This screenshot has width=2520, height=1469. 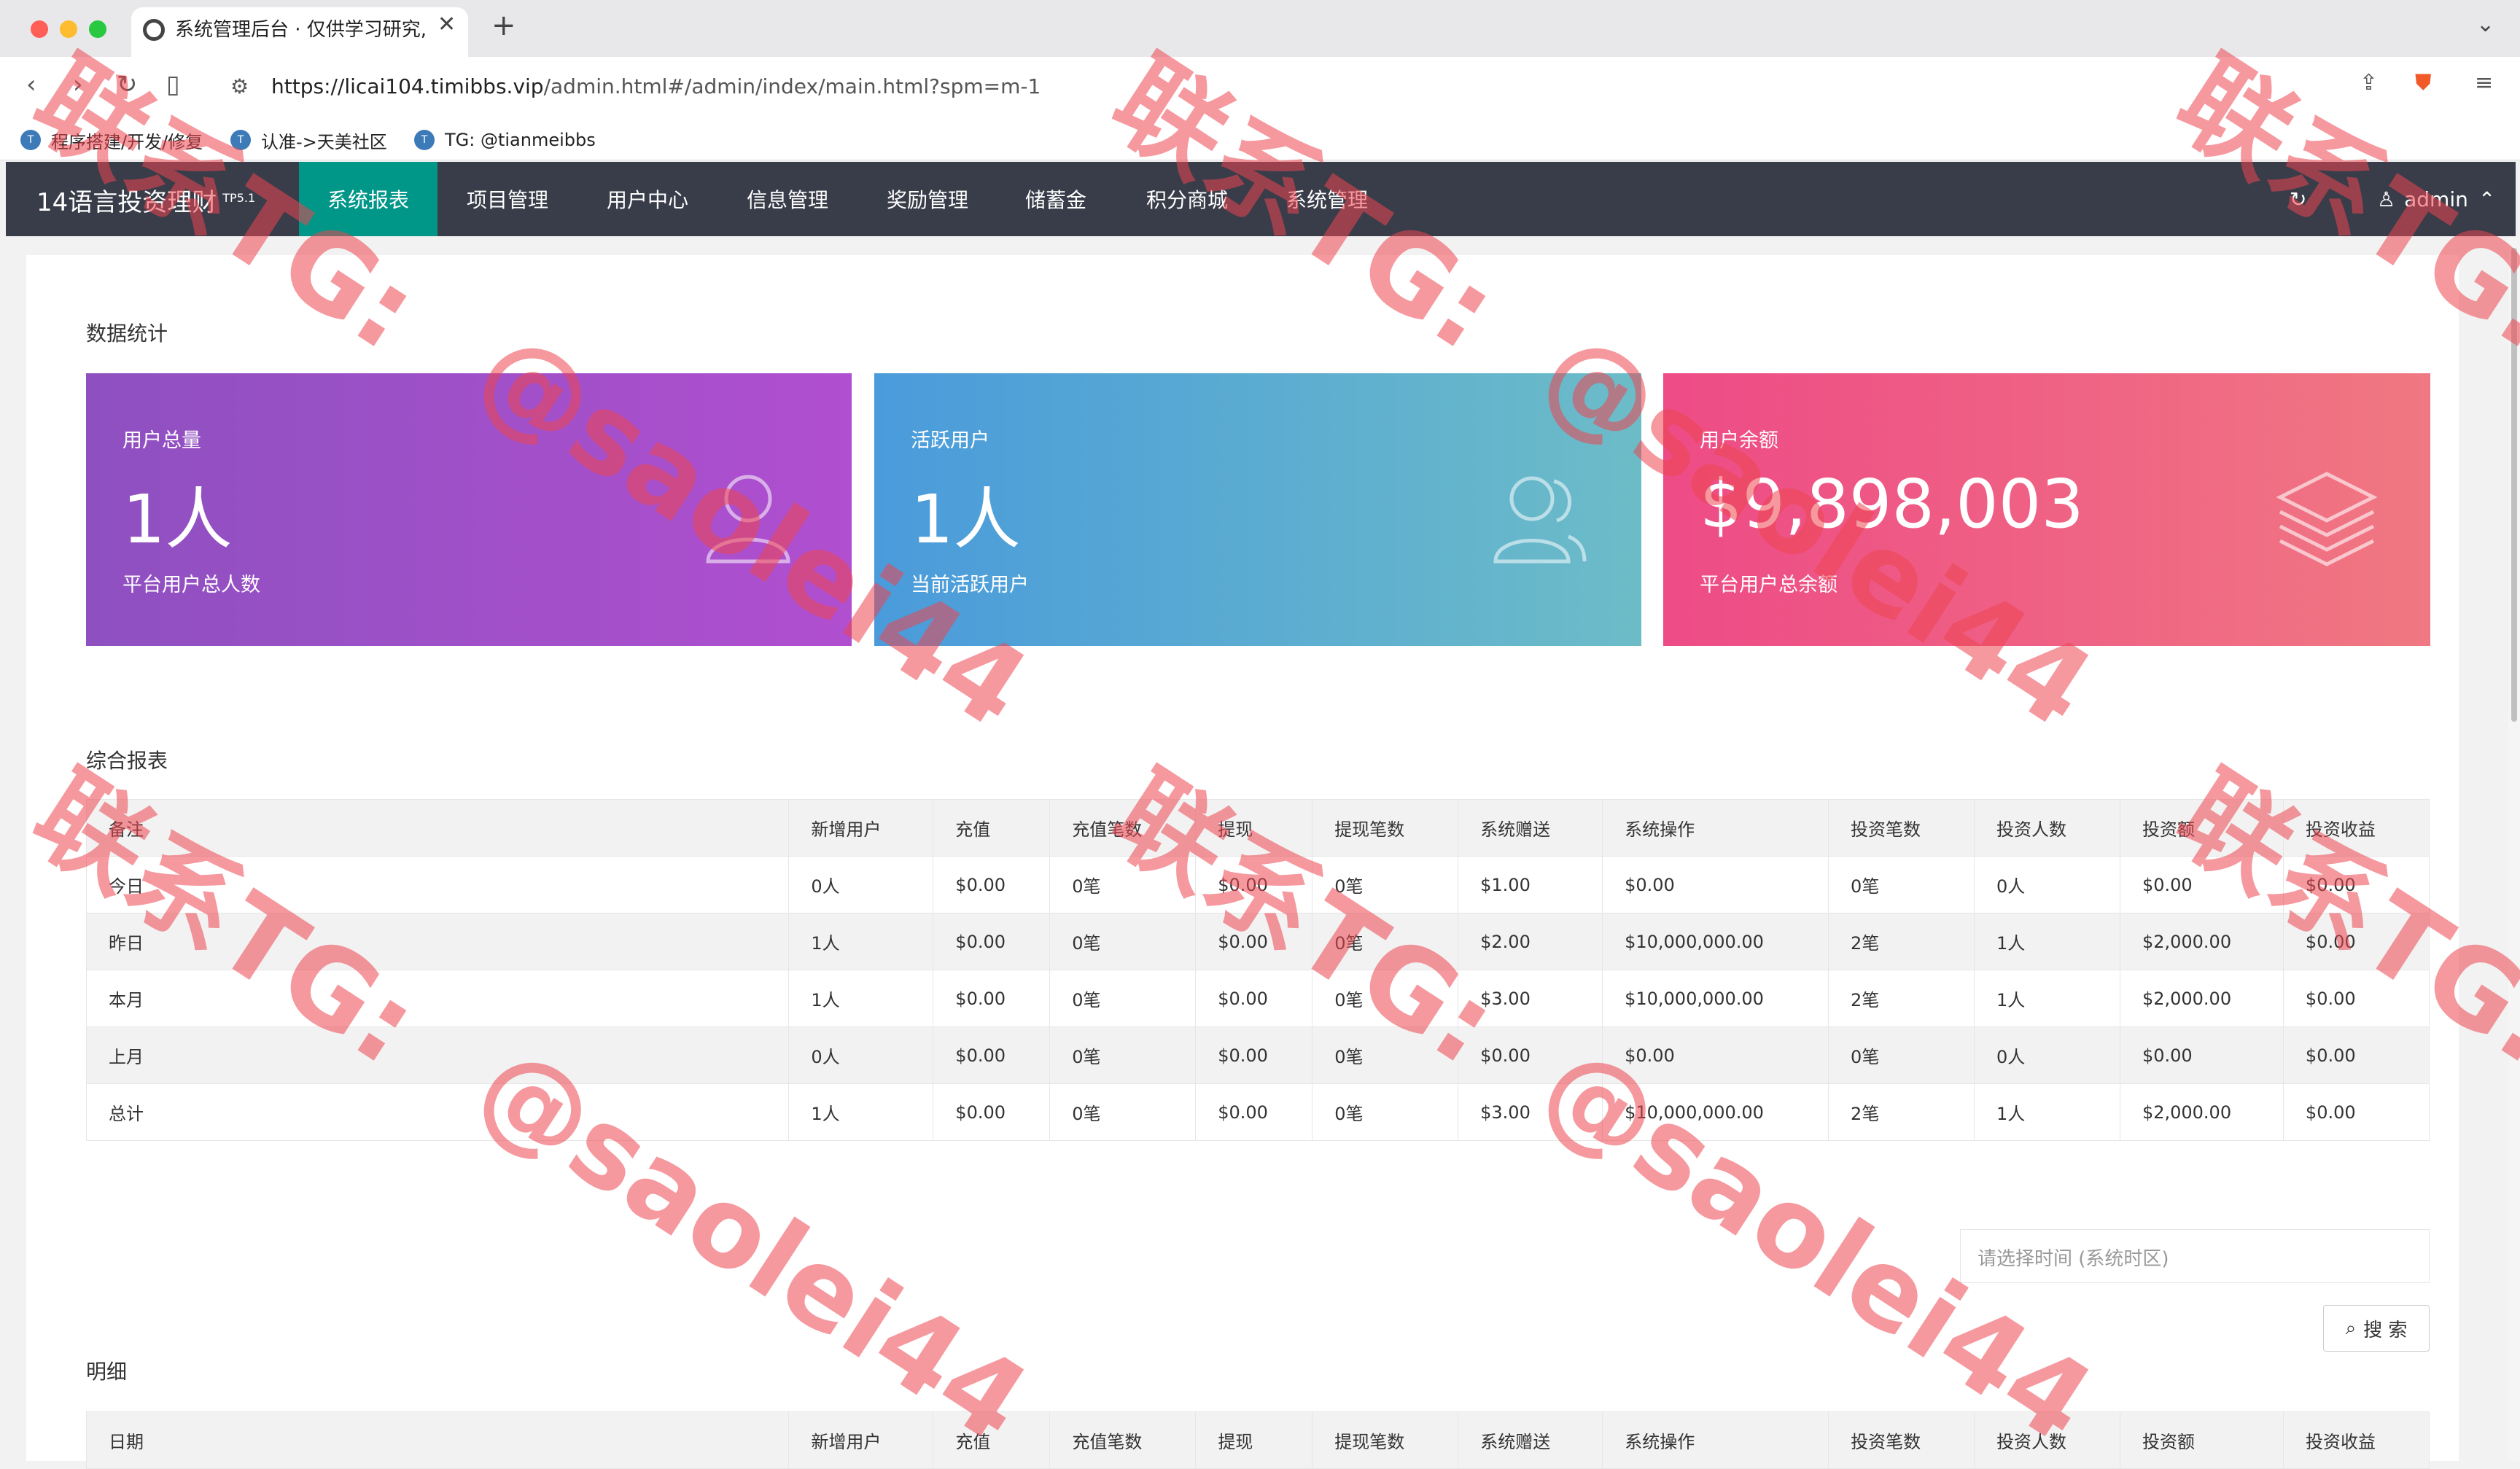 What do you see at coordinates (1530, 941) in the screenshot?
I see `table-cell: $2.00` at bounding box center [1530, 941].